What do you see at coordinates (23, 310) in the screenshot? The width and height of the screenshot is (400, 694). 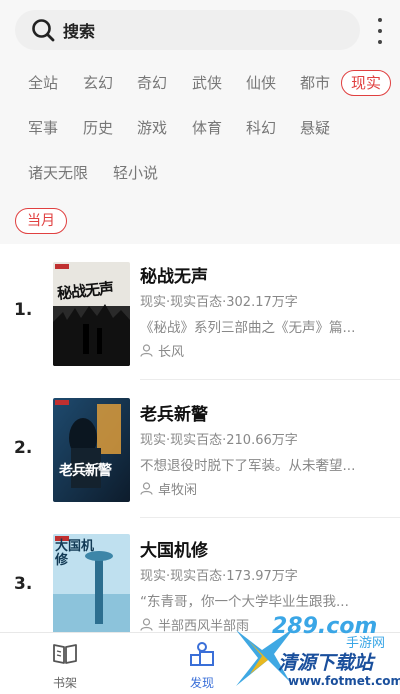 I see `rank-number: 1.` at bounding box center [23, 310].